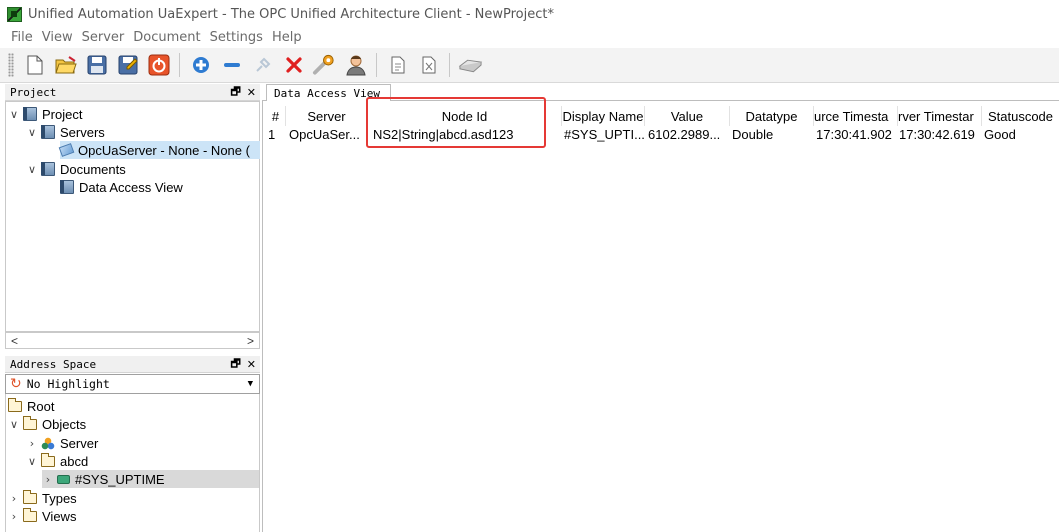 The height and width of the screenshot is (532, 1059). What do you see at coordinates (940, 134) in the screenshot?
I see `table-cell-server-timestamp: 17:30:42.619` at bounding box center [940, 134].